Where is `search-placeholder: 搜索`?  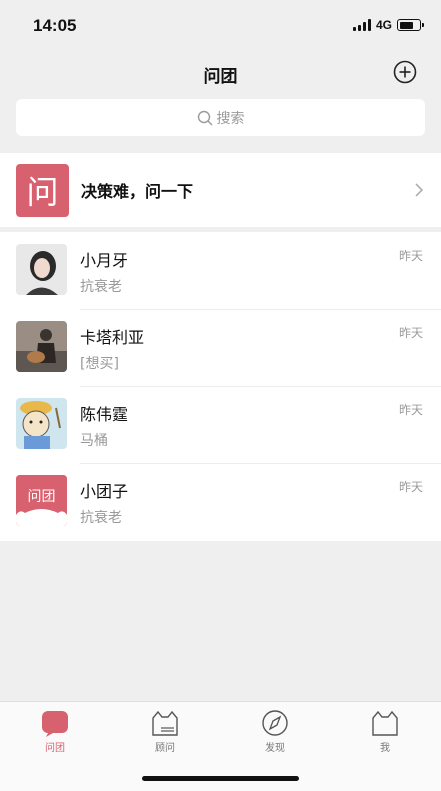
search-placeholder: 搜索 is located at coordinates (230, 118).